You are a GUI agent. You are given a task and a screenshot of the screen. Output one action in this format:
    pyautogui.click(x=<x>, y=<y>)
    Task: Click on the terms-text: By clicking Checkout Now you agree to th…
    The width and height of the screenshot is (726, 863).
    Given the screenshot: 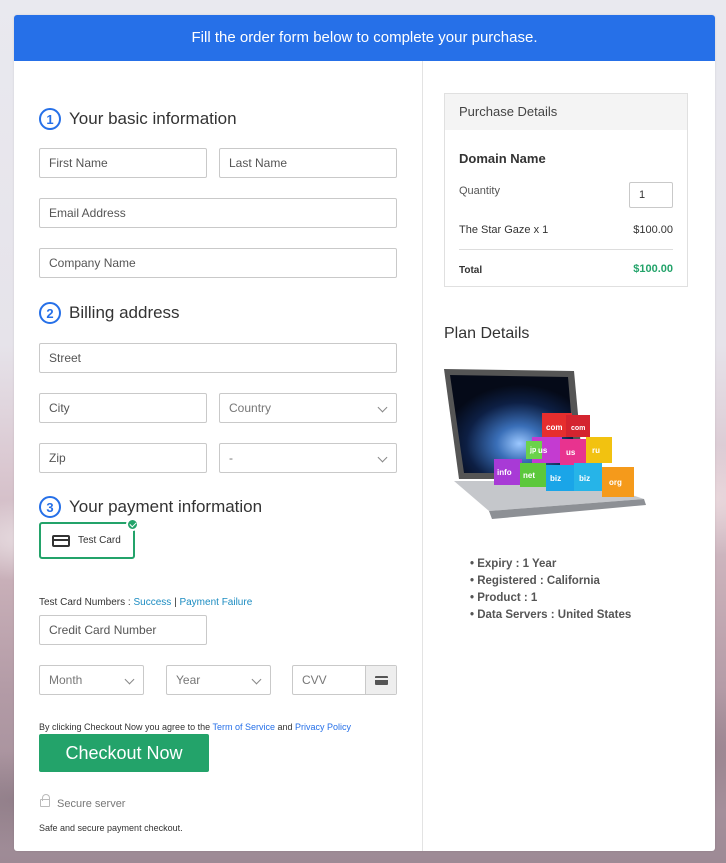 What is the action you would take?
    pyautogui.click(x=195, y=727)
    